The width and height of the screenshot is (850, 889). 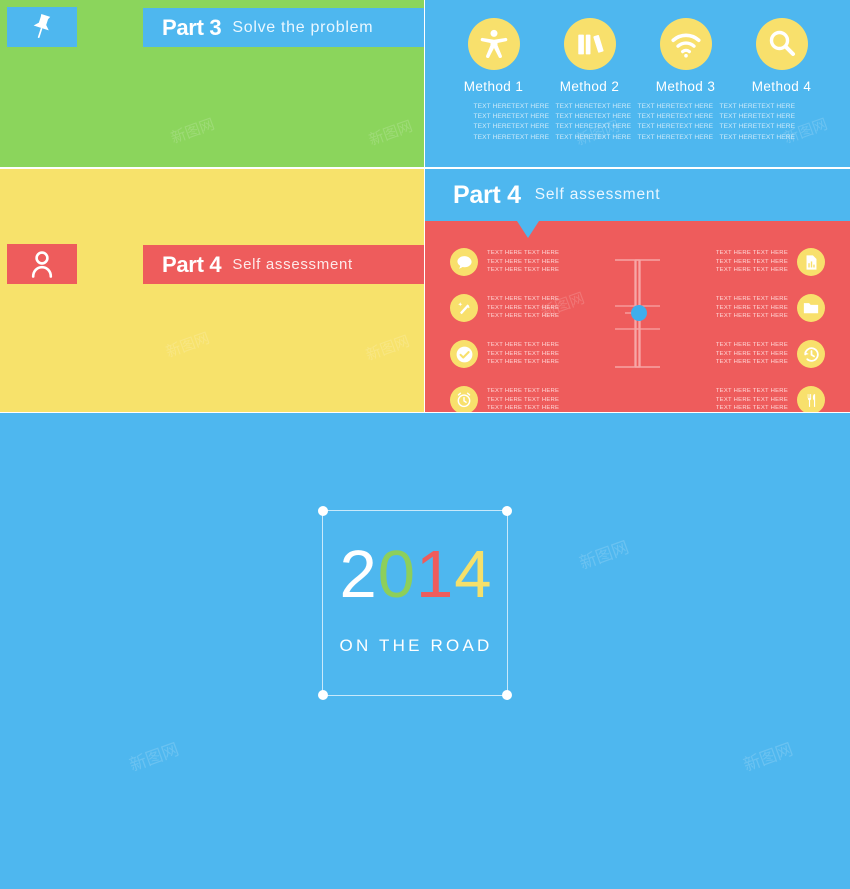 I want to click on method-item-4: Method 4, so click(x=782, y=56).